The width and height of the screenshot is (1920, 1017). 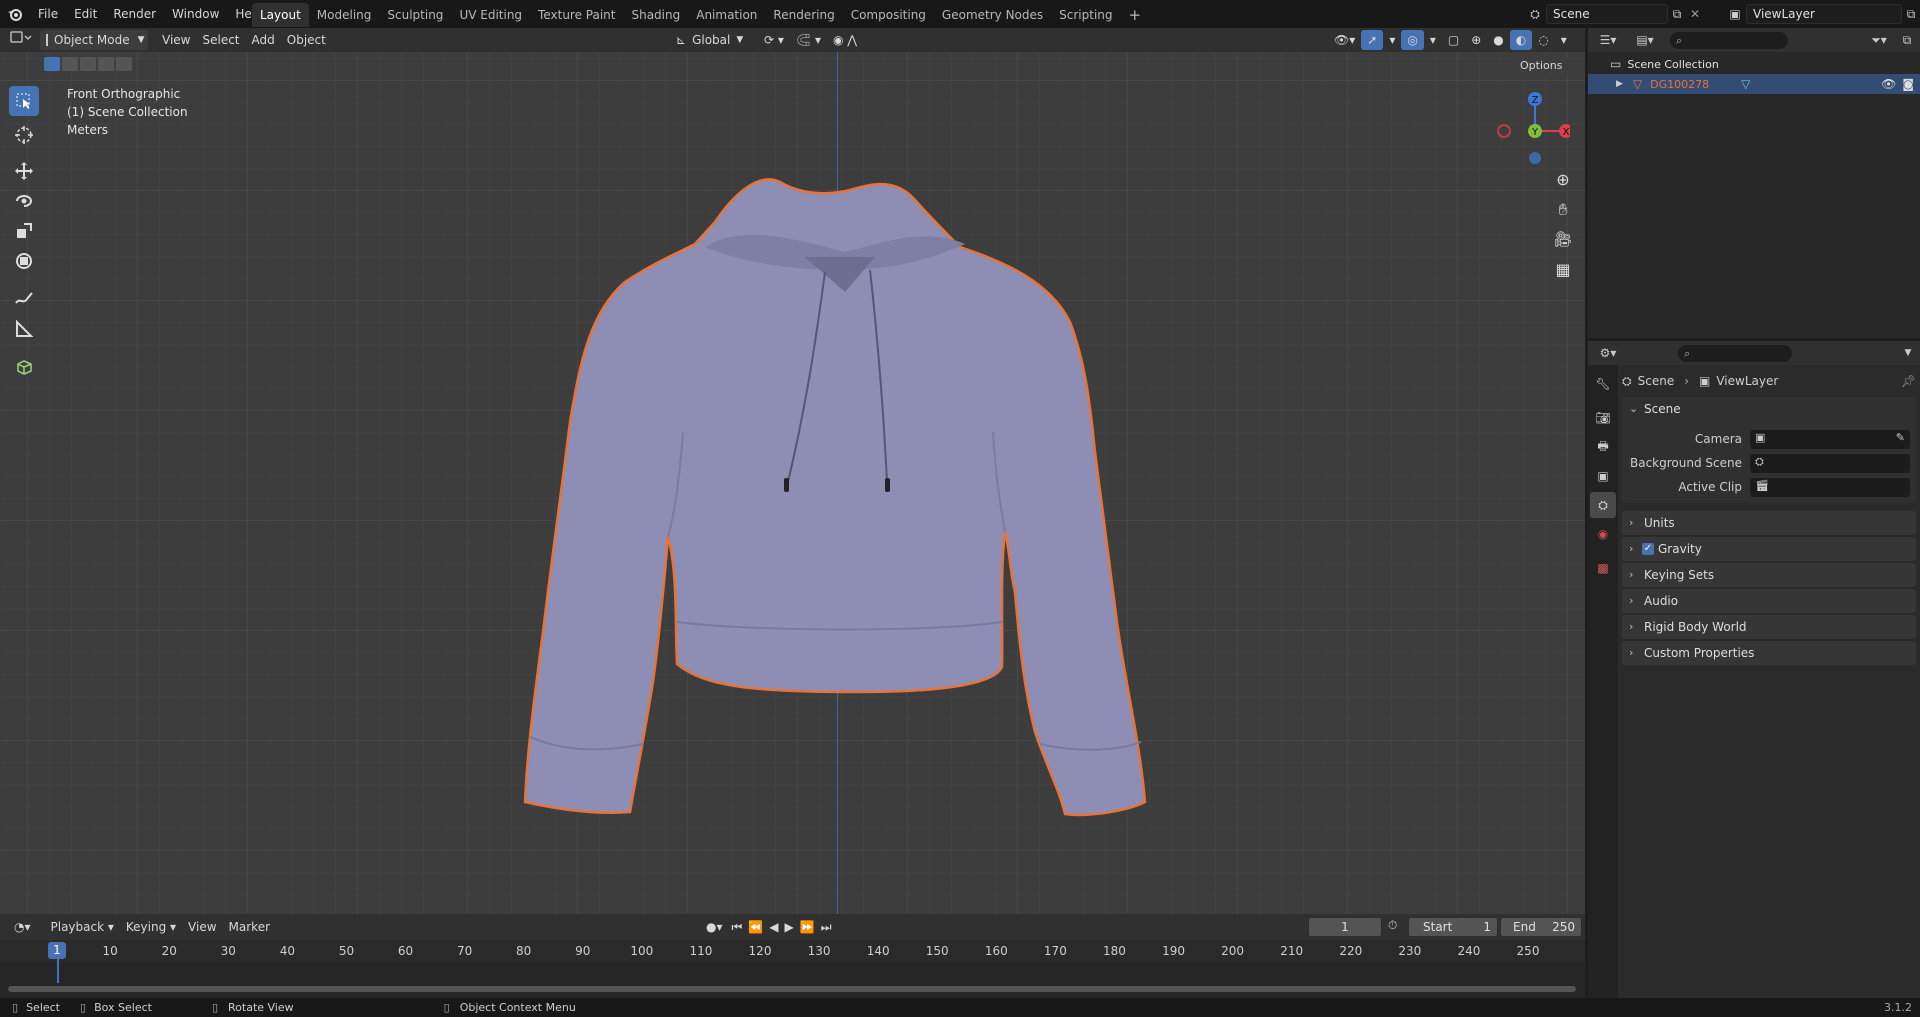 I want to click on pan-hand-icon: ✋︎, so click(x=1563, y=215).